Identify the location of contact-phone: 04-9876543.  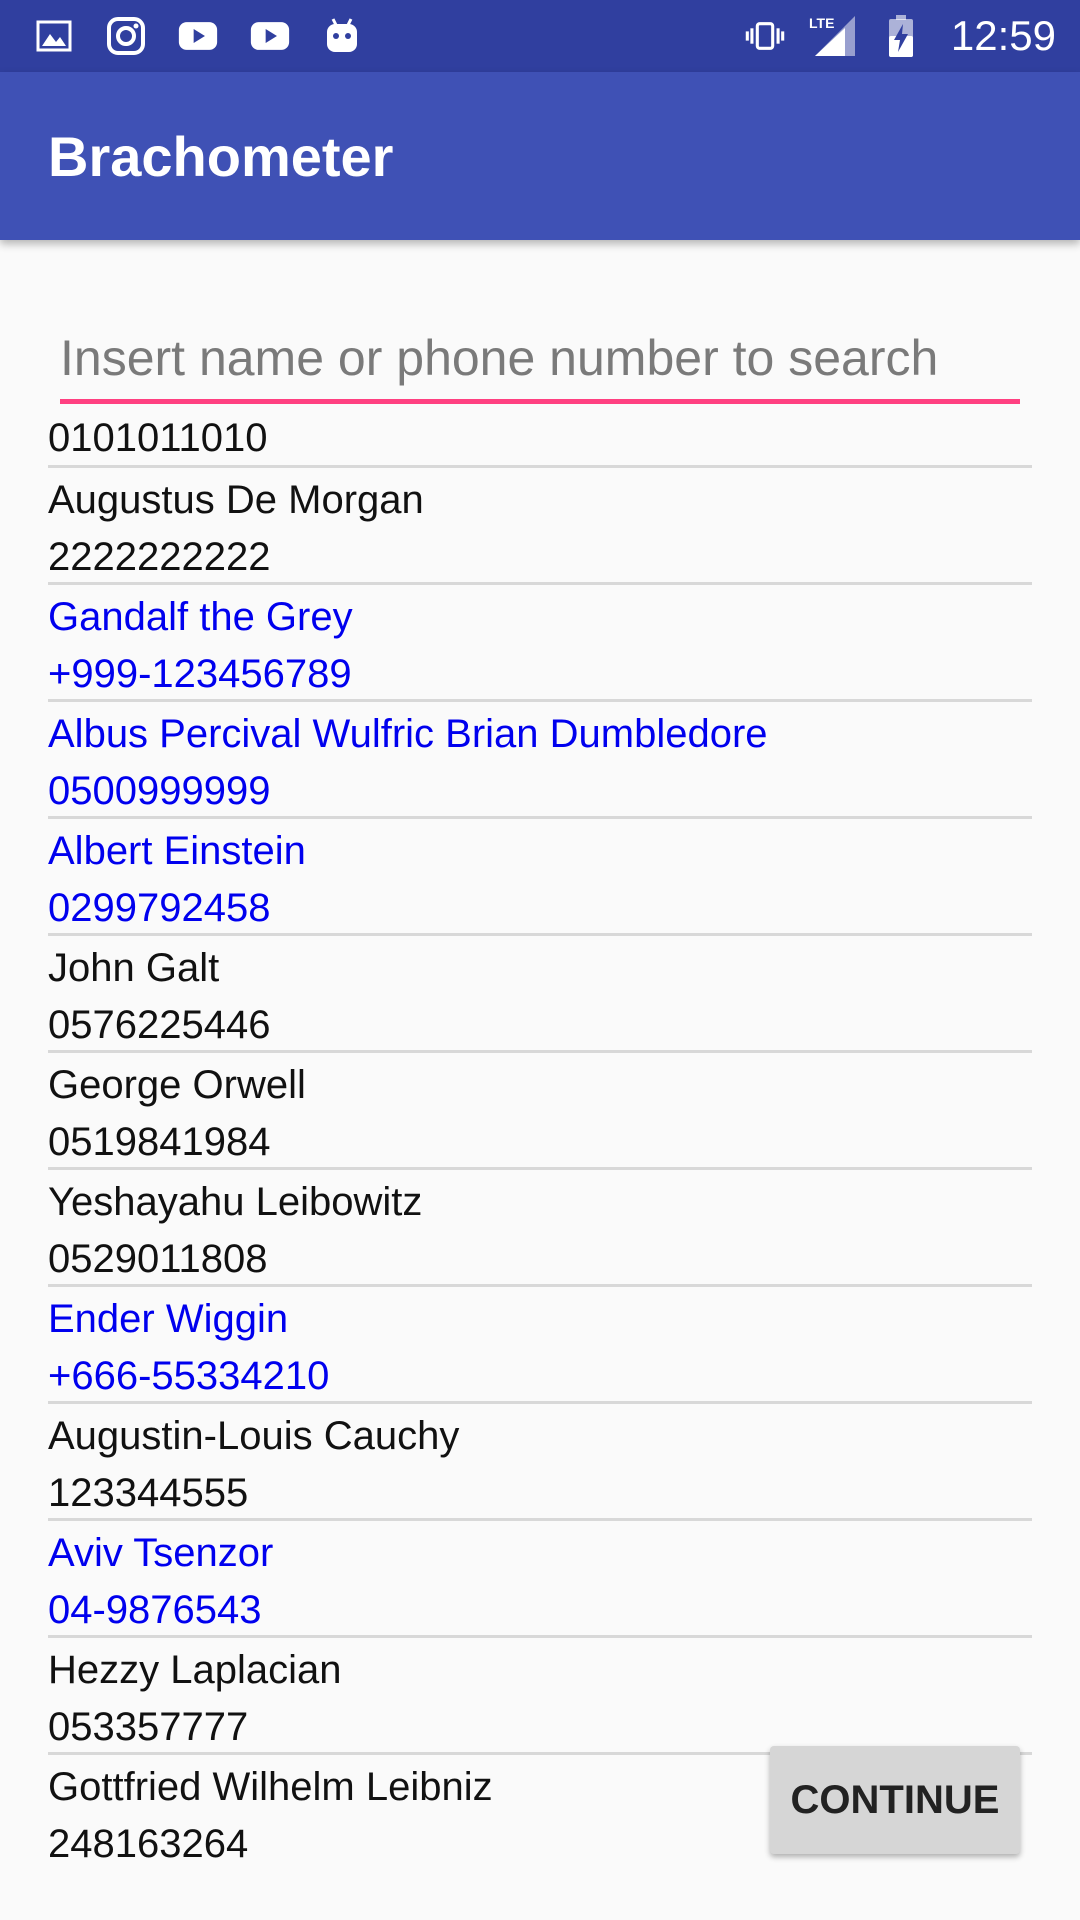
(155, 1610).